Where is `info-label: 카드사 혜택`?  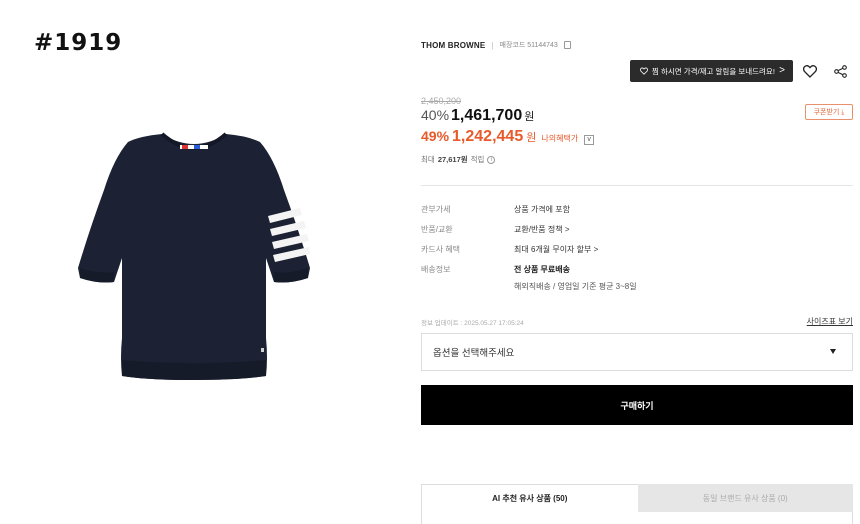 info-label: 카드사 혜택 is located at coordinates (441, 249).